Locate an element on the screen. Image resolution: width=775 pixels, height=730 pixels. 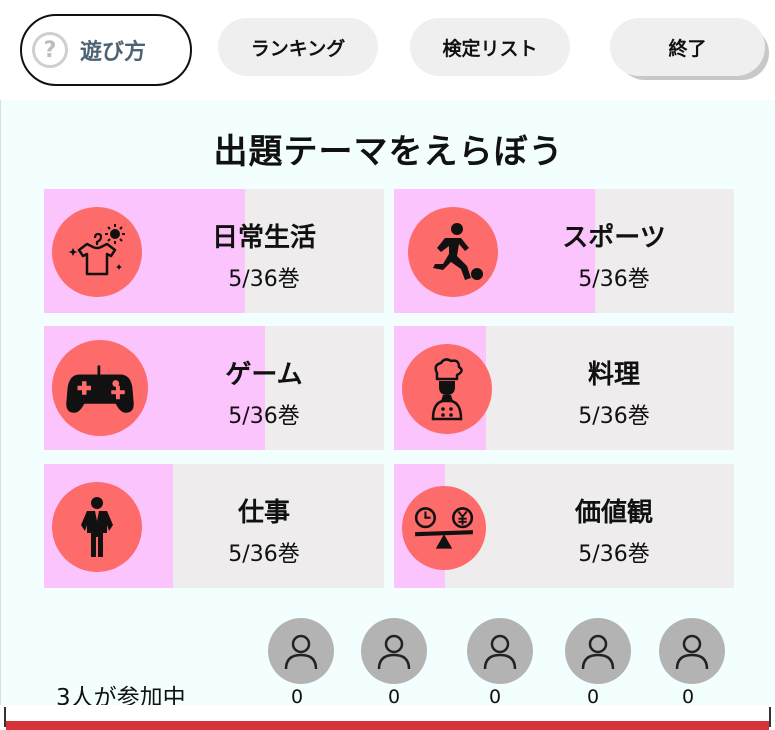
question-icon: ? is located at coordinates (50, 50).